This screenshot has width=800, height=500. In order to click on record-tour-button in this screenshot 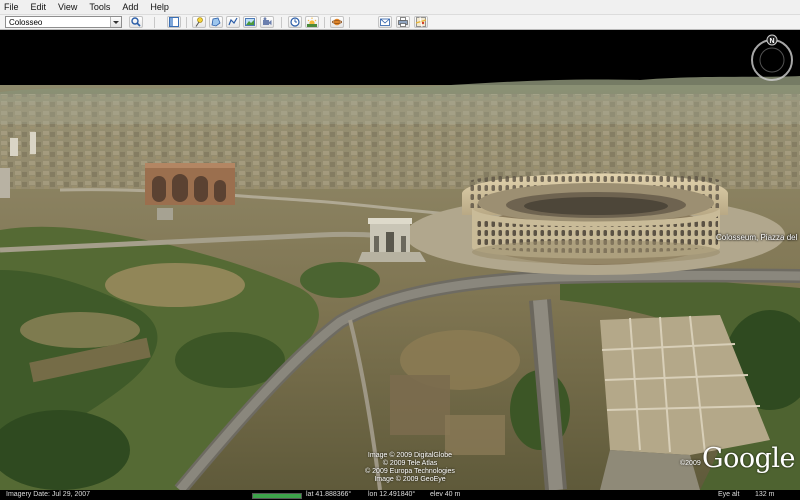, I will do `click(267, 22)`.